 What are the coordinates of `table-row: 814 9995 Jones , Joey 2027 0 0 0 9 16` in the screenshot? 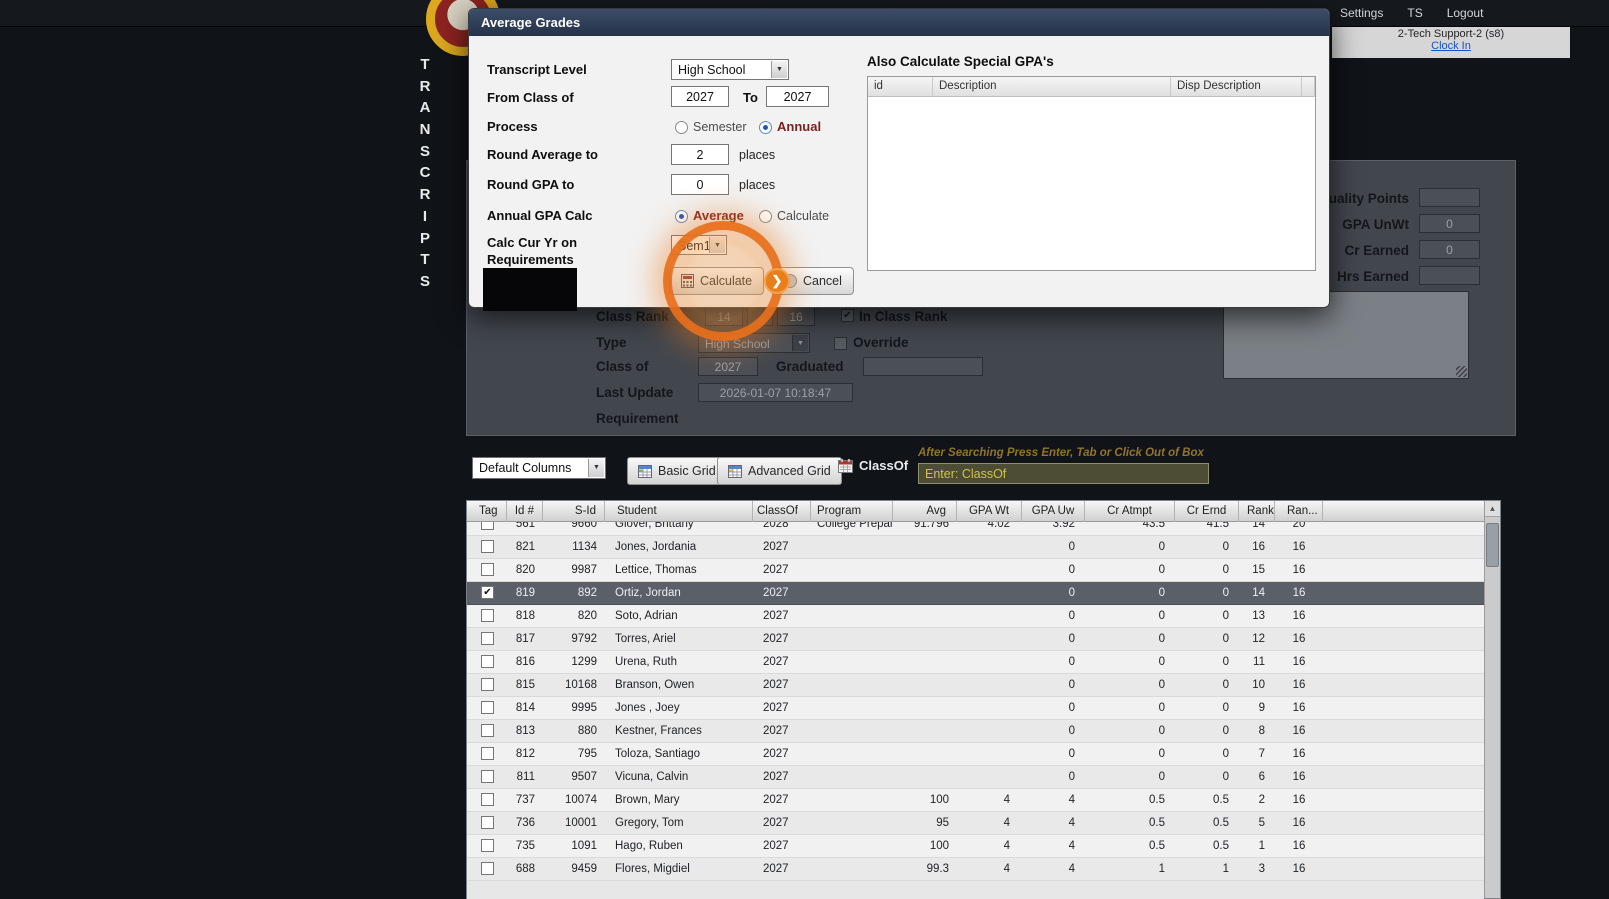 It's located at (975, 708).